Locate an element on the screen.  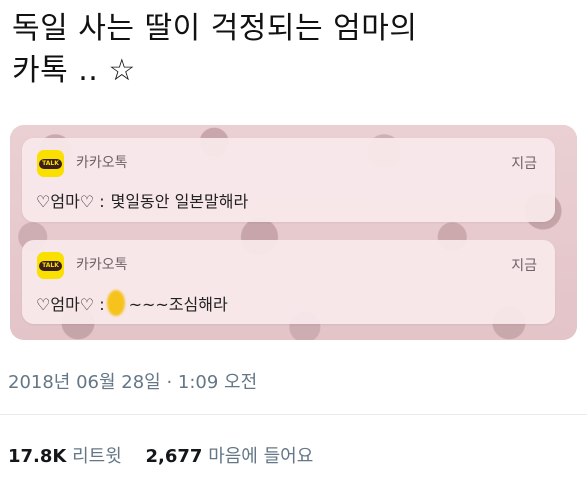
tweet-stats: 17.8K 리트윗 2,677 마음에 들어요 is located at coordinates (169, 455).